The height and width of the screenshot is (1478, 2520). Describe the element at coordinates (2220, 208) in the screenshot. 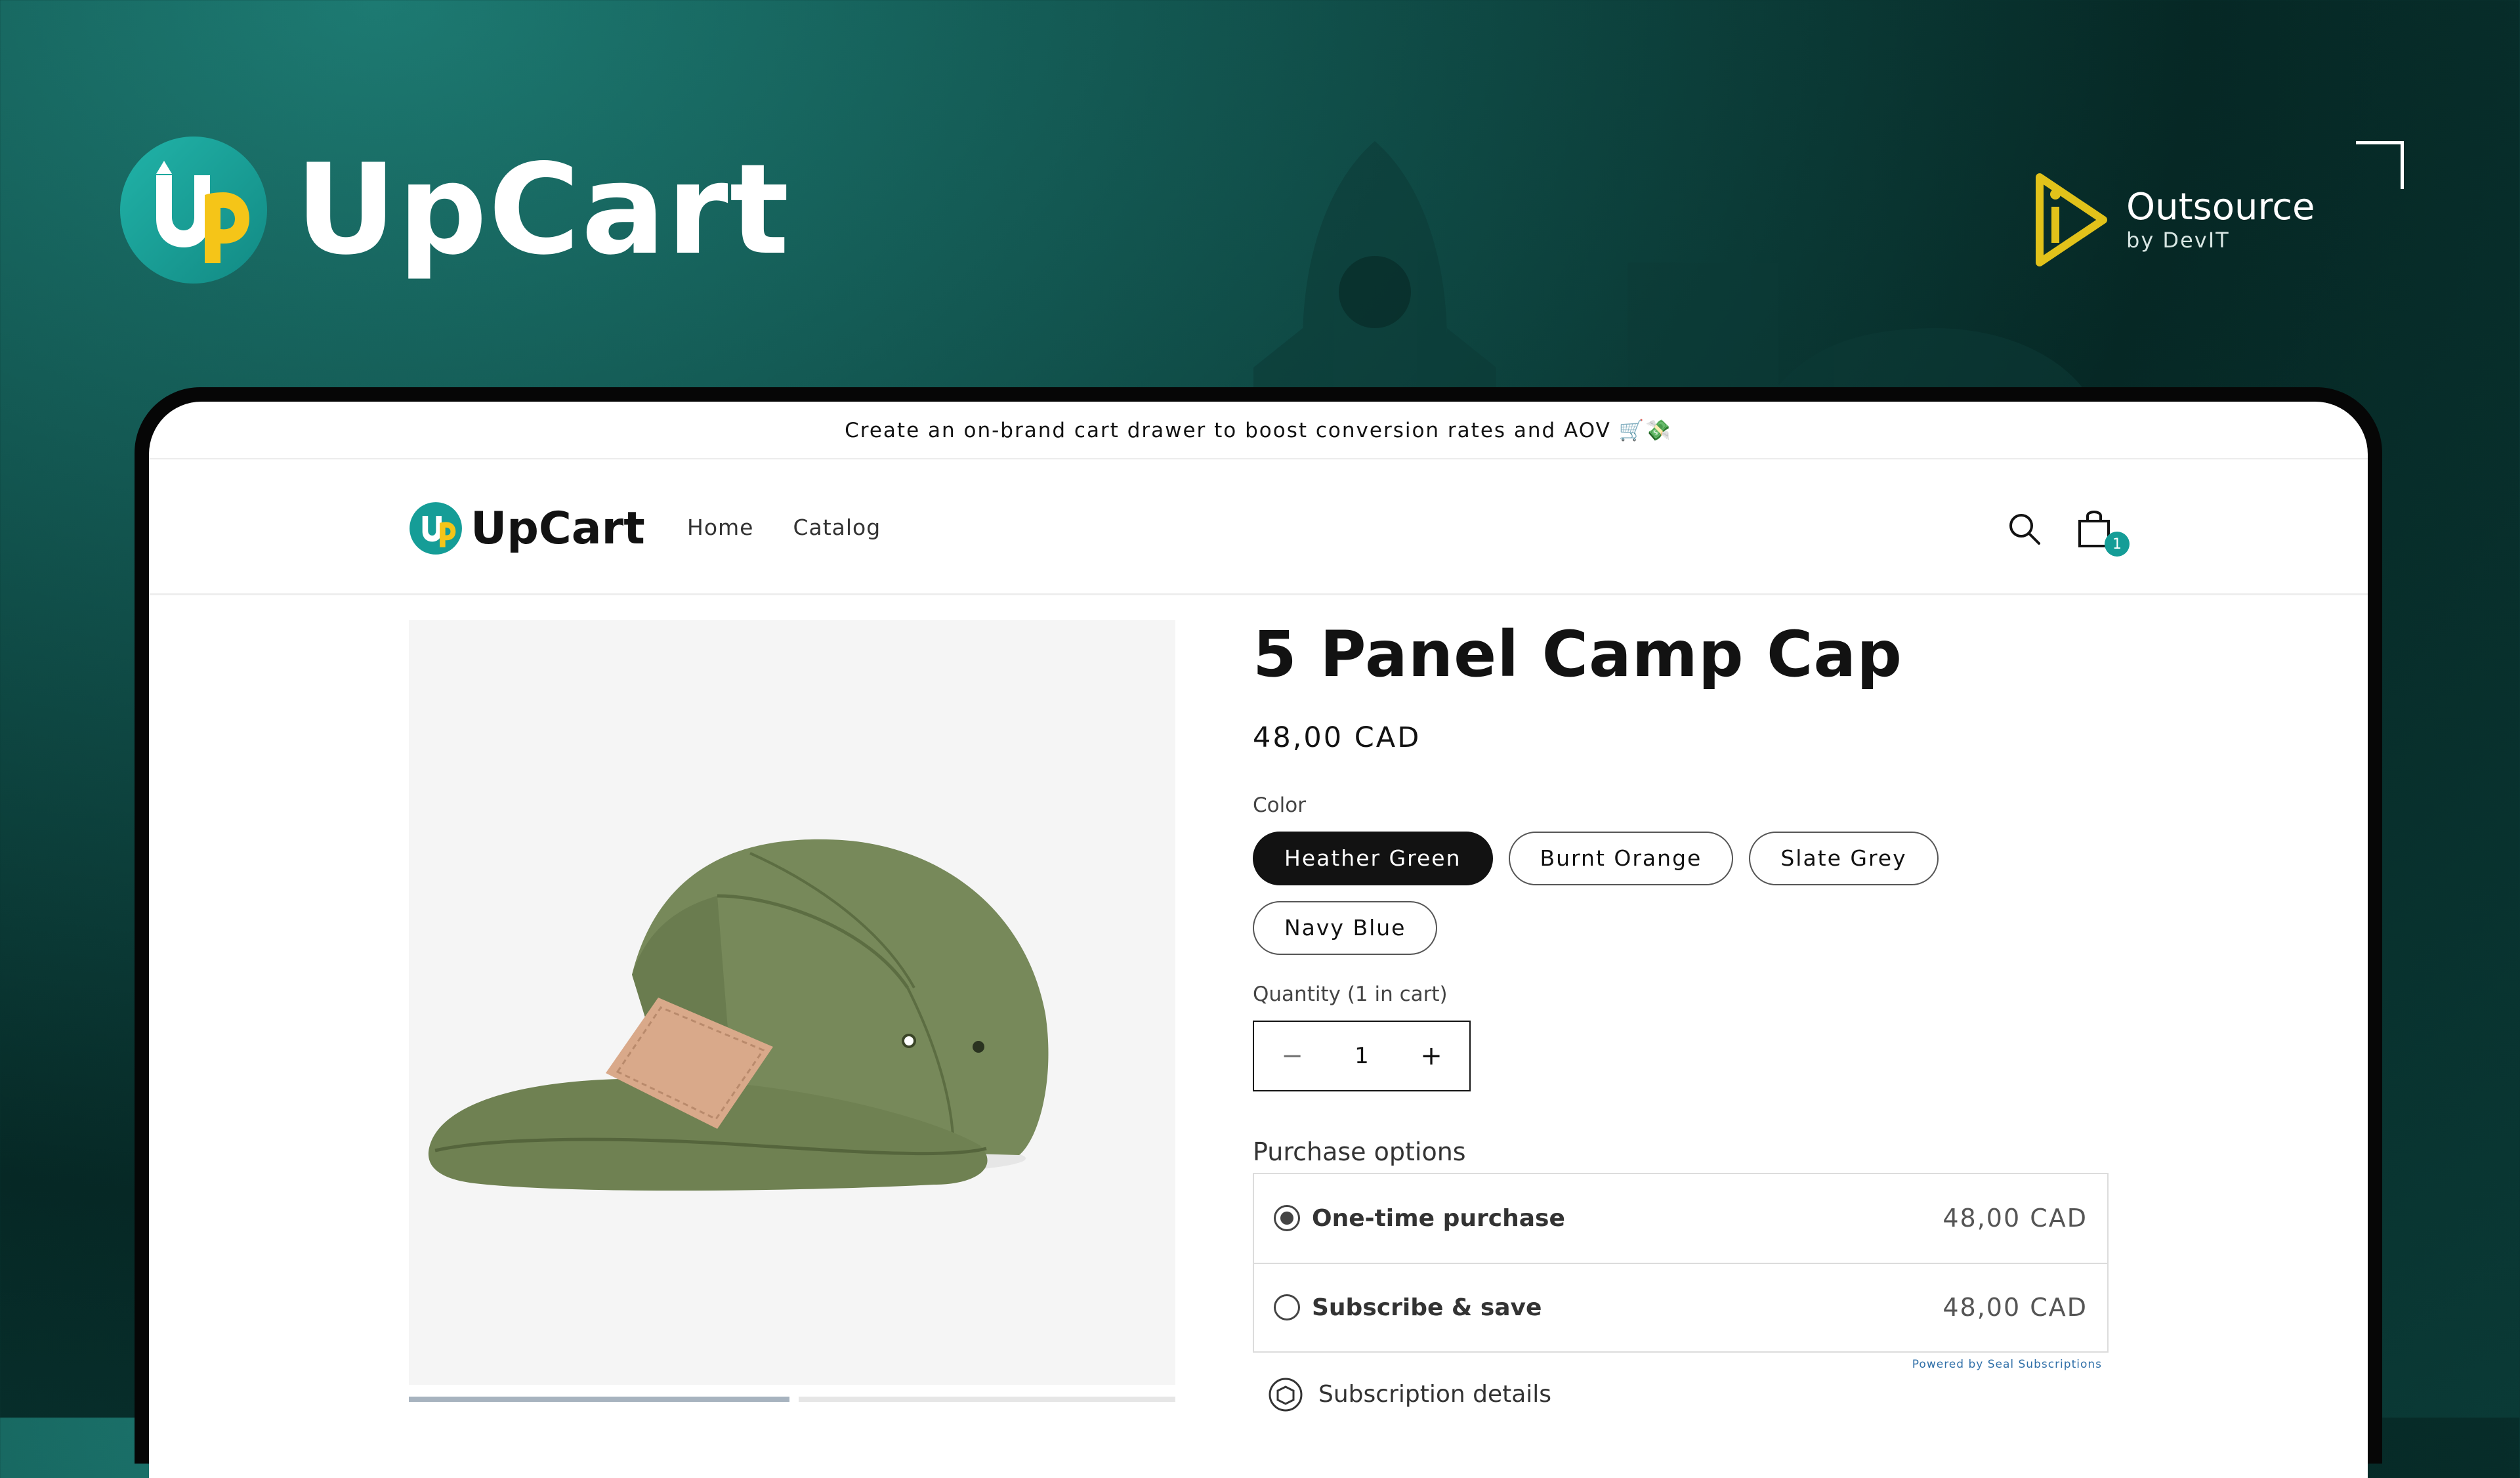

I see `outsource-title: Outsource` at that location.